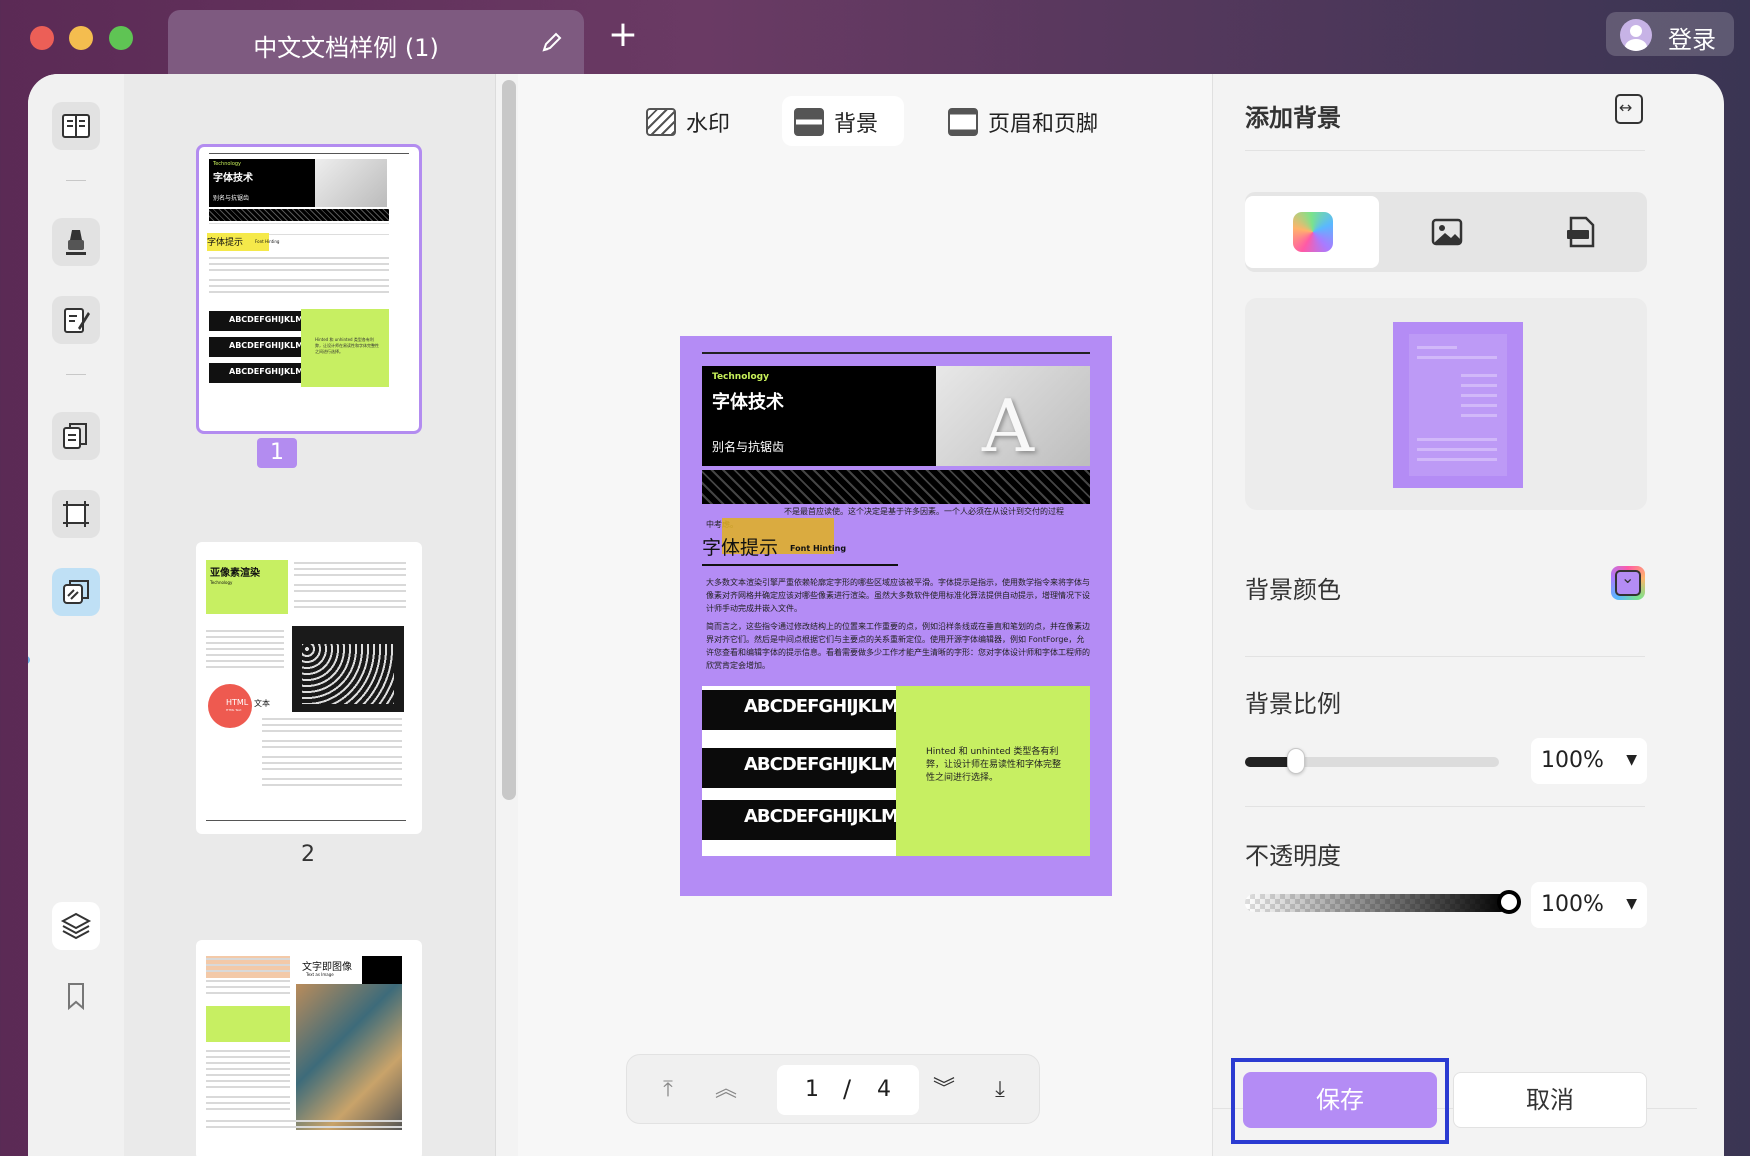  I want to click on last-page-button: ⤓, so click(1000, 1090).